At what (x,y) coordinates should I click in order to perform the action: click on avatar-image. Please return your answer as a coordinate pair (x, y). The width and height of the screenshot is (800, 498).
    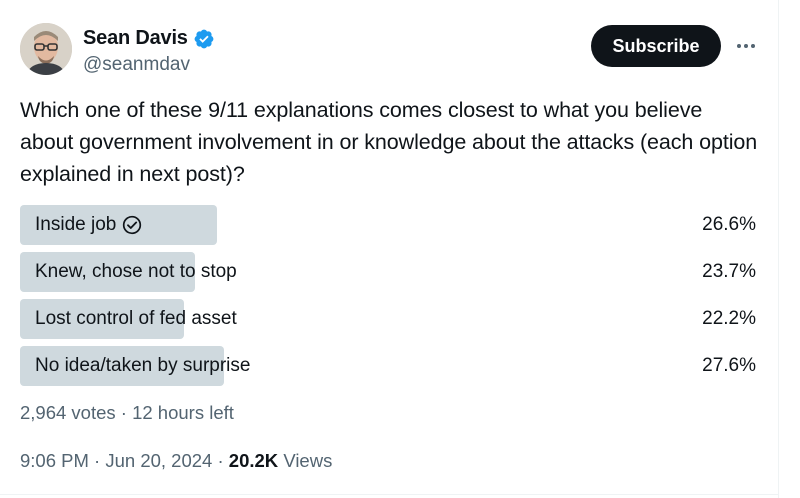
    Looking at the image, I should click on (46, 49).